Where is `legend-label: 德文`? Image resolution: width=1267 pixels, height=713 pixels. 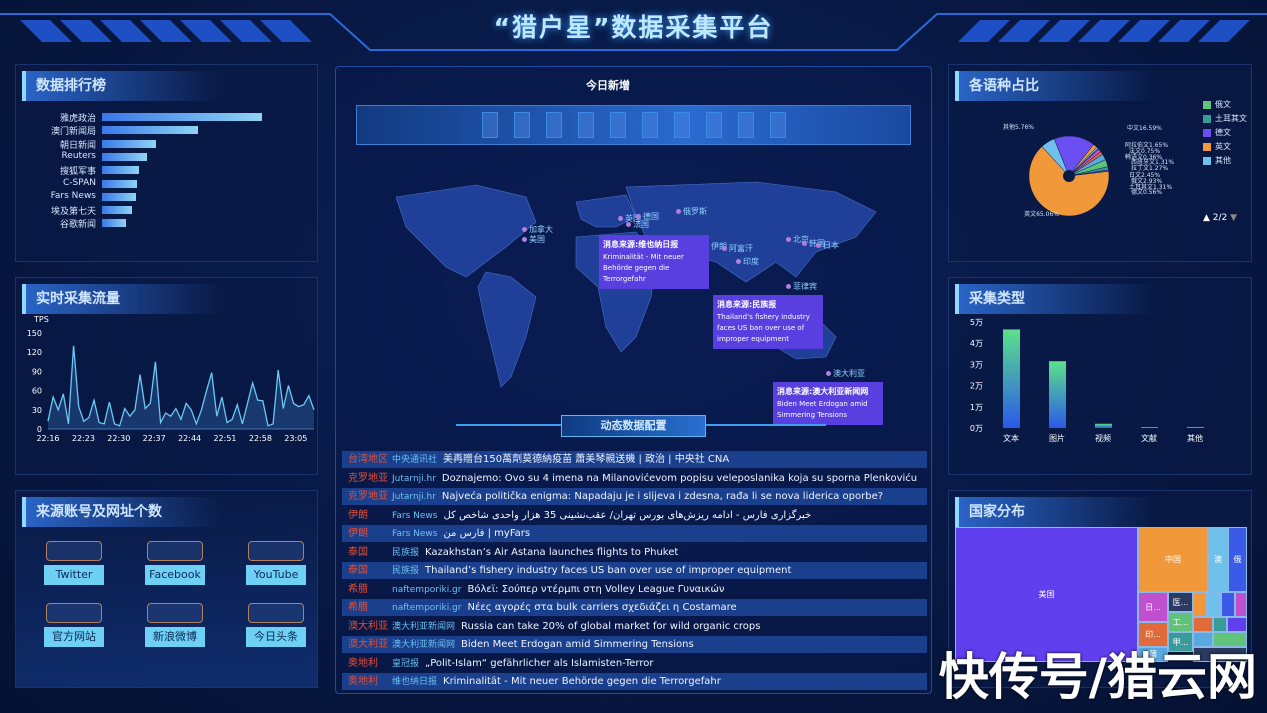 legend-label: 德文 is located at coordinates (1223, 132).